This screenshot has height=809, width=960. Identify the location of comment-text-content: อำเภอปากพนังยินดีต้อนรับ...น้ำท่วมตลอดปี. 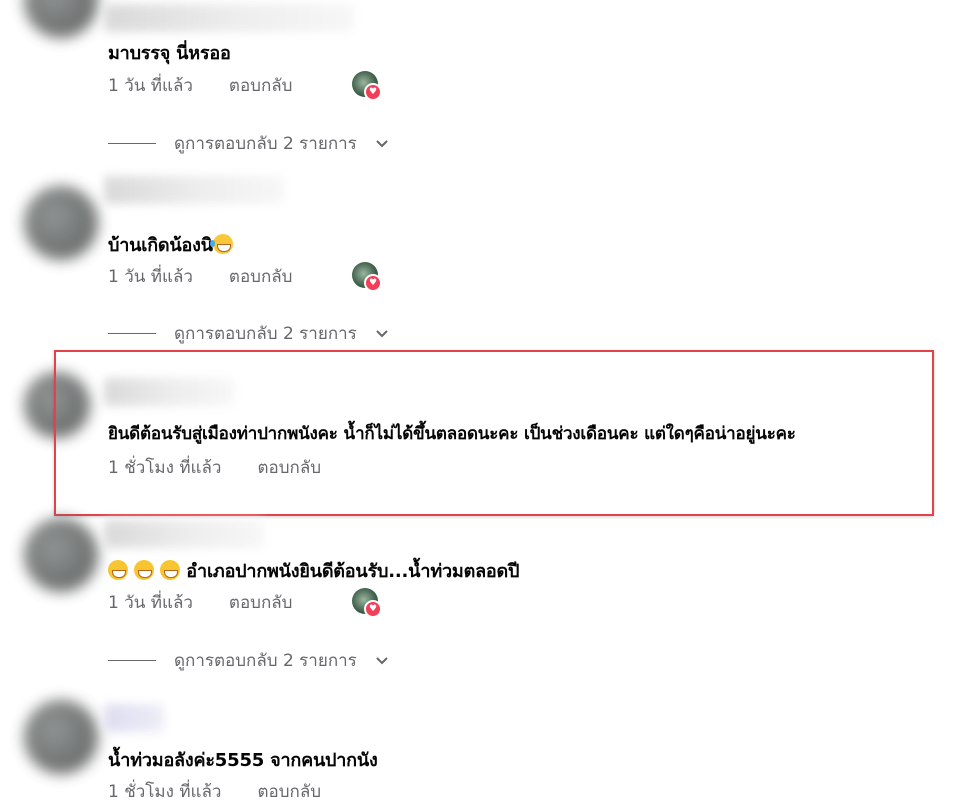
(353, 571).